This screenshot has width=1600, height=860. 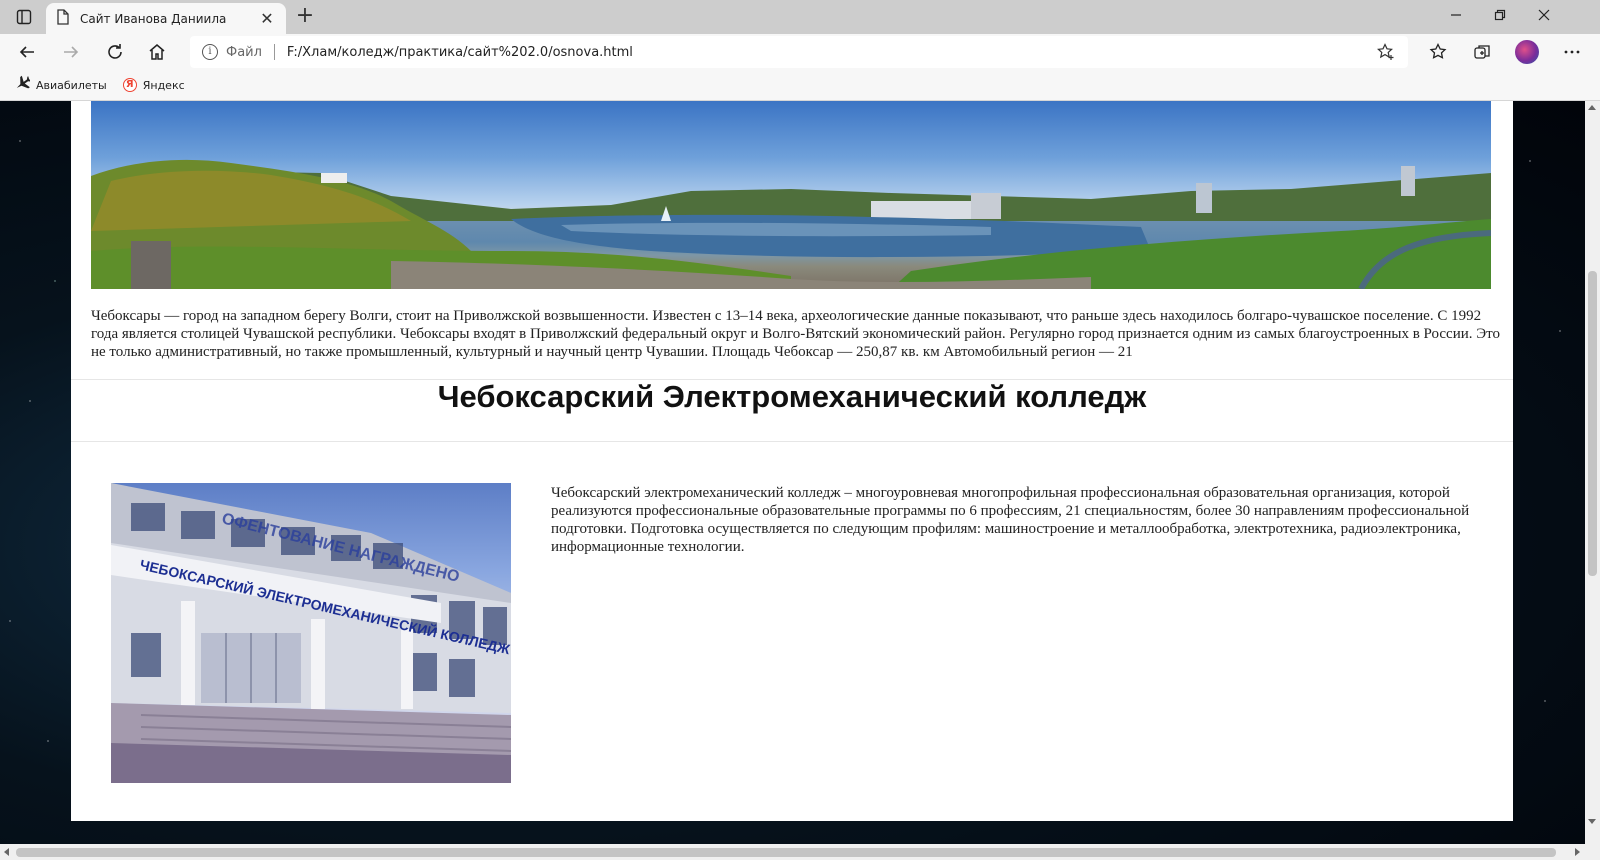 What do you see at coordinates (157, 52) in the screenshot?
I see `home-icon` at bounding box center [157, 52].